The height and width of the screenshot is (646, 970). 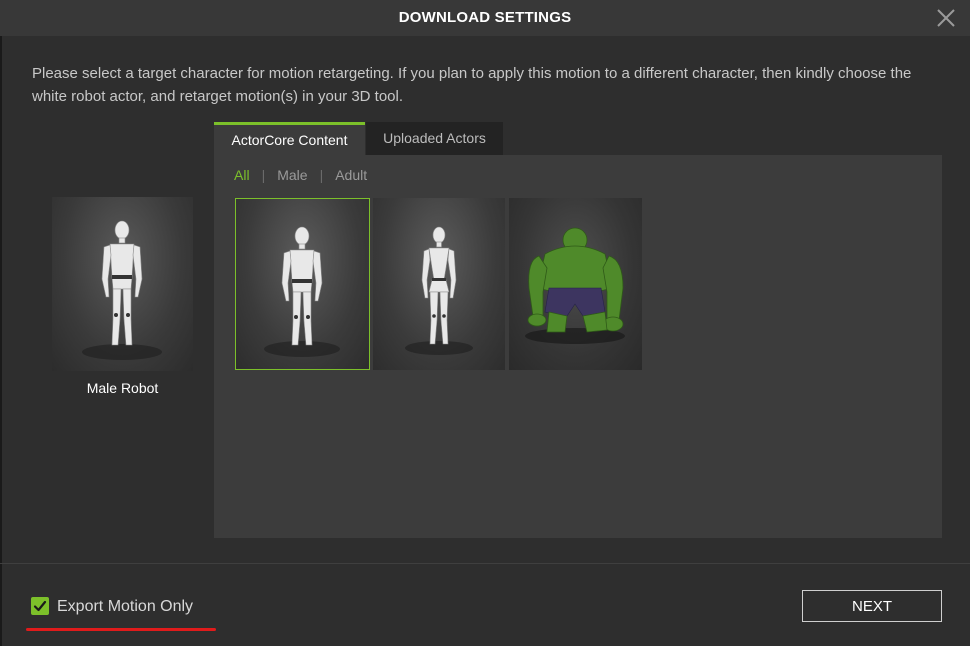 I want to click on filter-male: Male, so click(x=292, y=175).